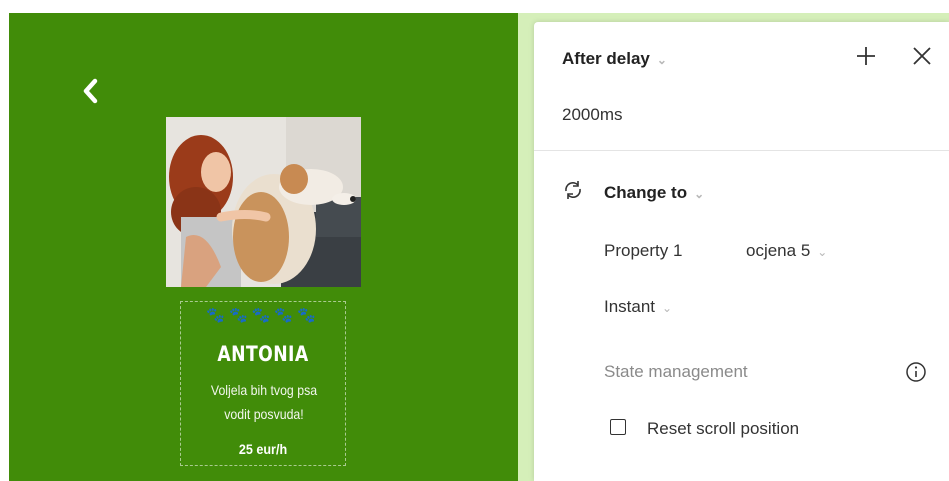 The height and width of the screenshot is (481, 949). I want to click on action-dropdown: Change to ⌄, so click(654, 193).